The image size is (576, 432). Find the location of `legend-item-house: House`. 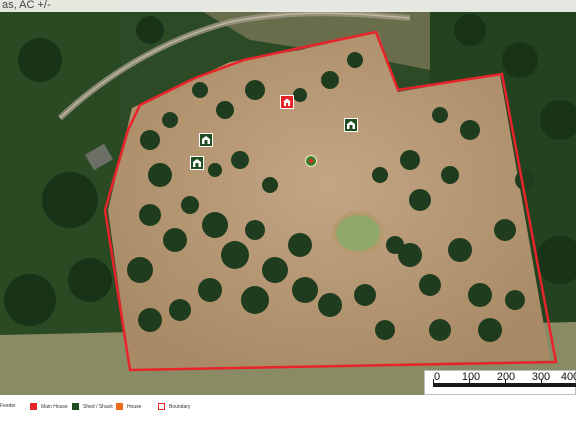

legend-item-house: House is located at coordinates (128, 406).